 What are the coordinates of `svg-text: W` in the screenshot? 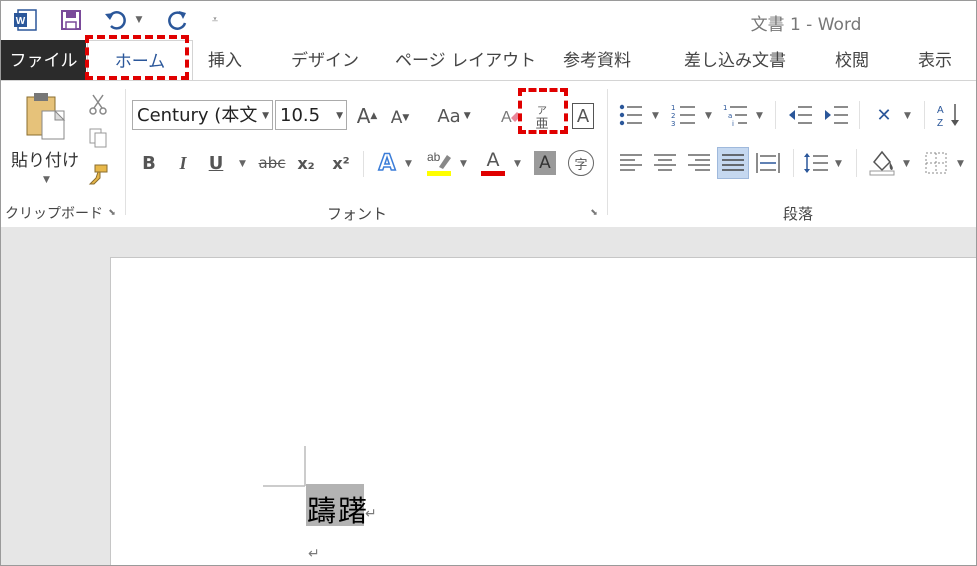 It's located at (21, 21).